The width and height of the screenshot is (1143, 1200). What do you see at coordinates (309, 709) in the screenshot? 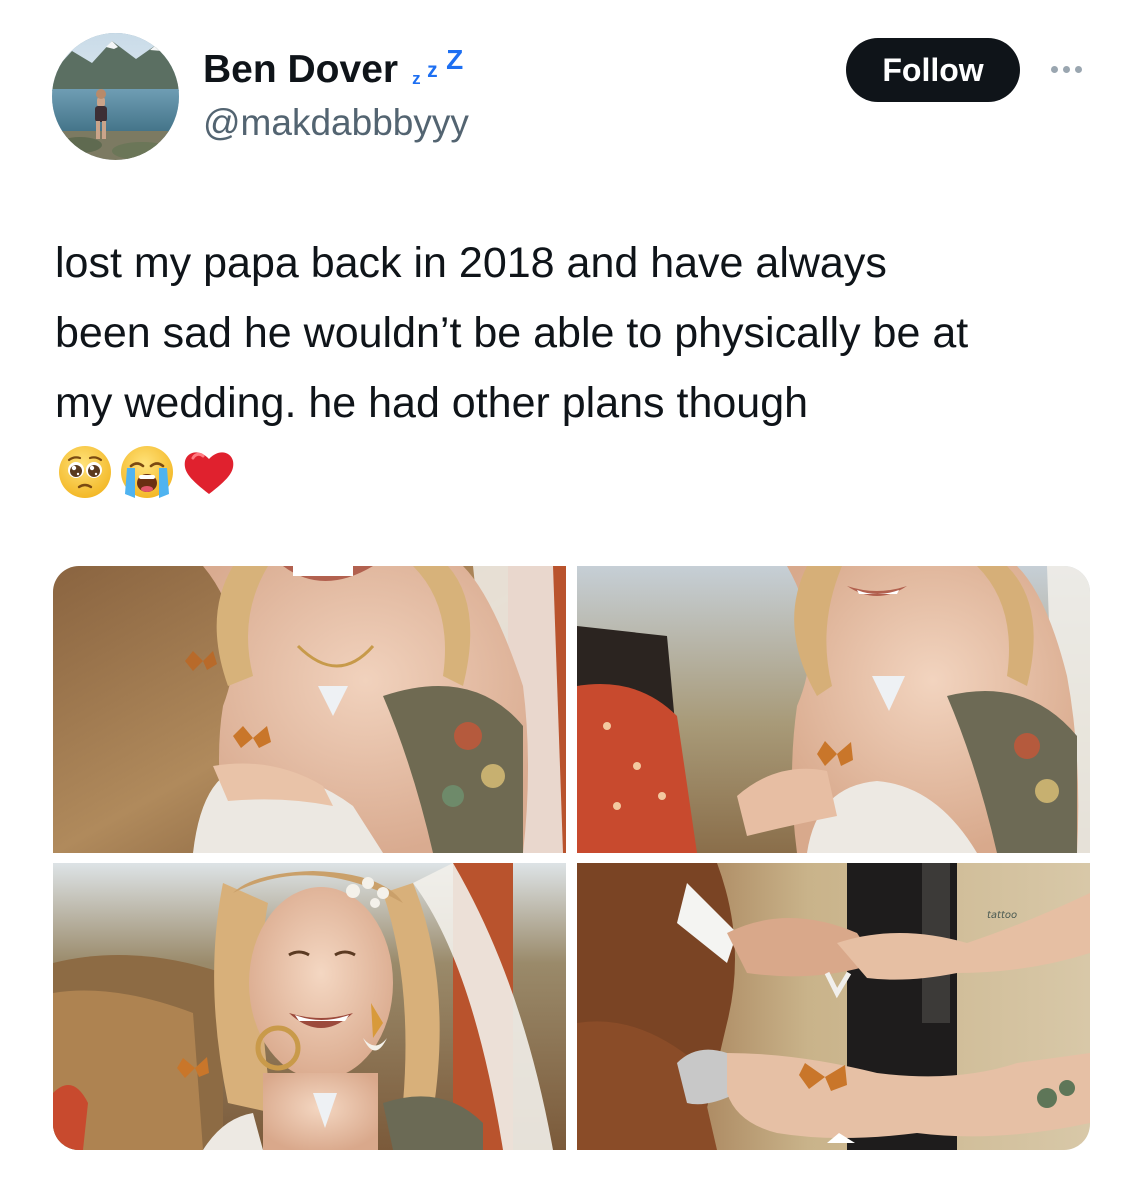
I see `bride-butterfly-on-hand-photo` at bounding box center [309, 709].